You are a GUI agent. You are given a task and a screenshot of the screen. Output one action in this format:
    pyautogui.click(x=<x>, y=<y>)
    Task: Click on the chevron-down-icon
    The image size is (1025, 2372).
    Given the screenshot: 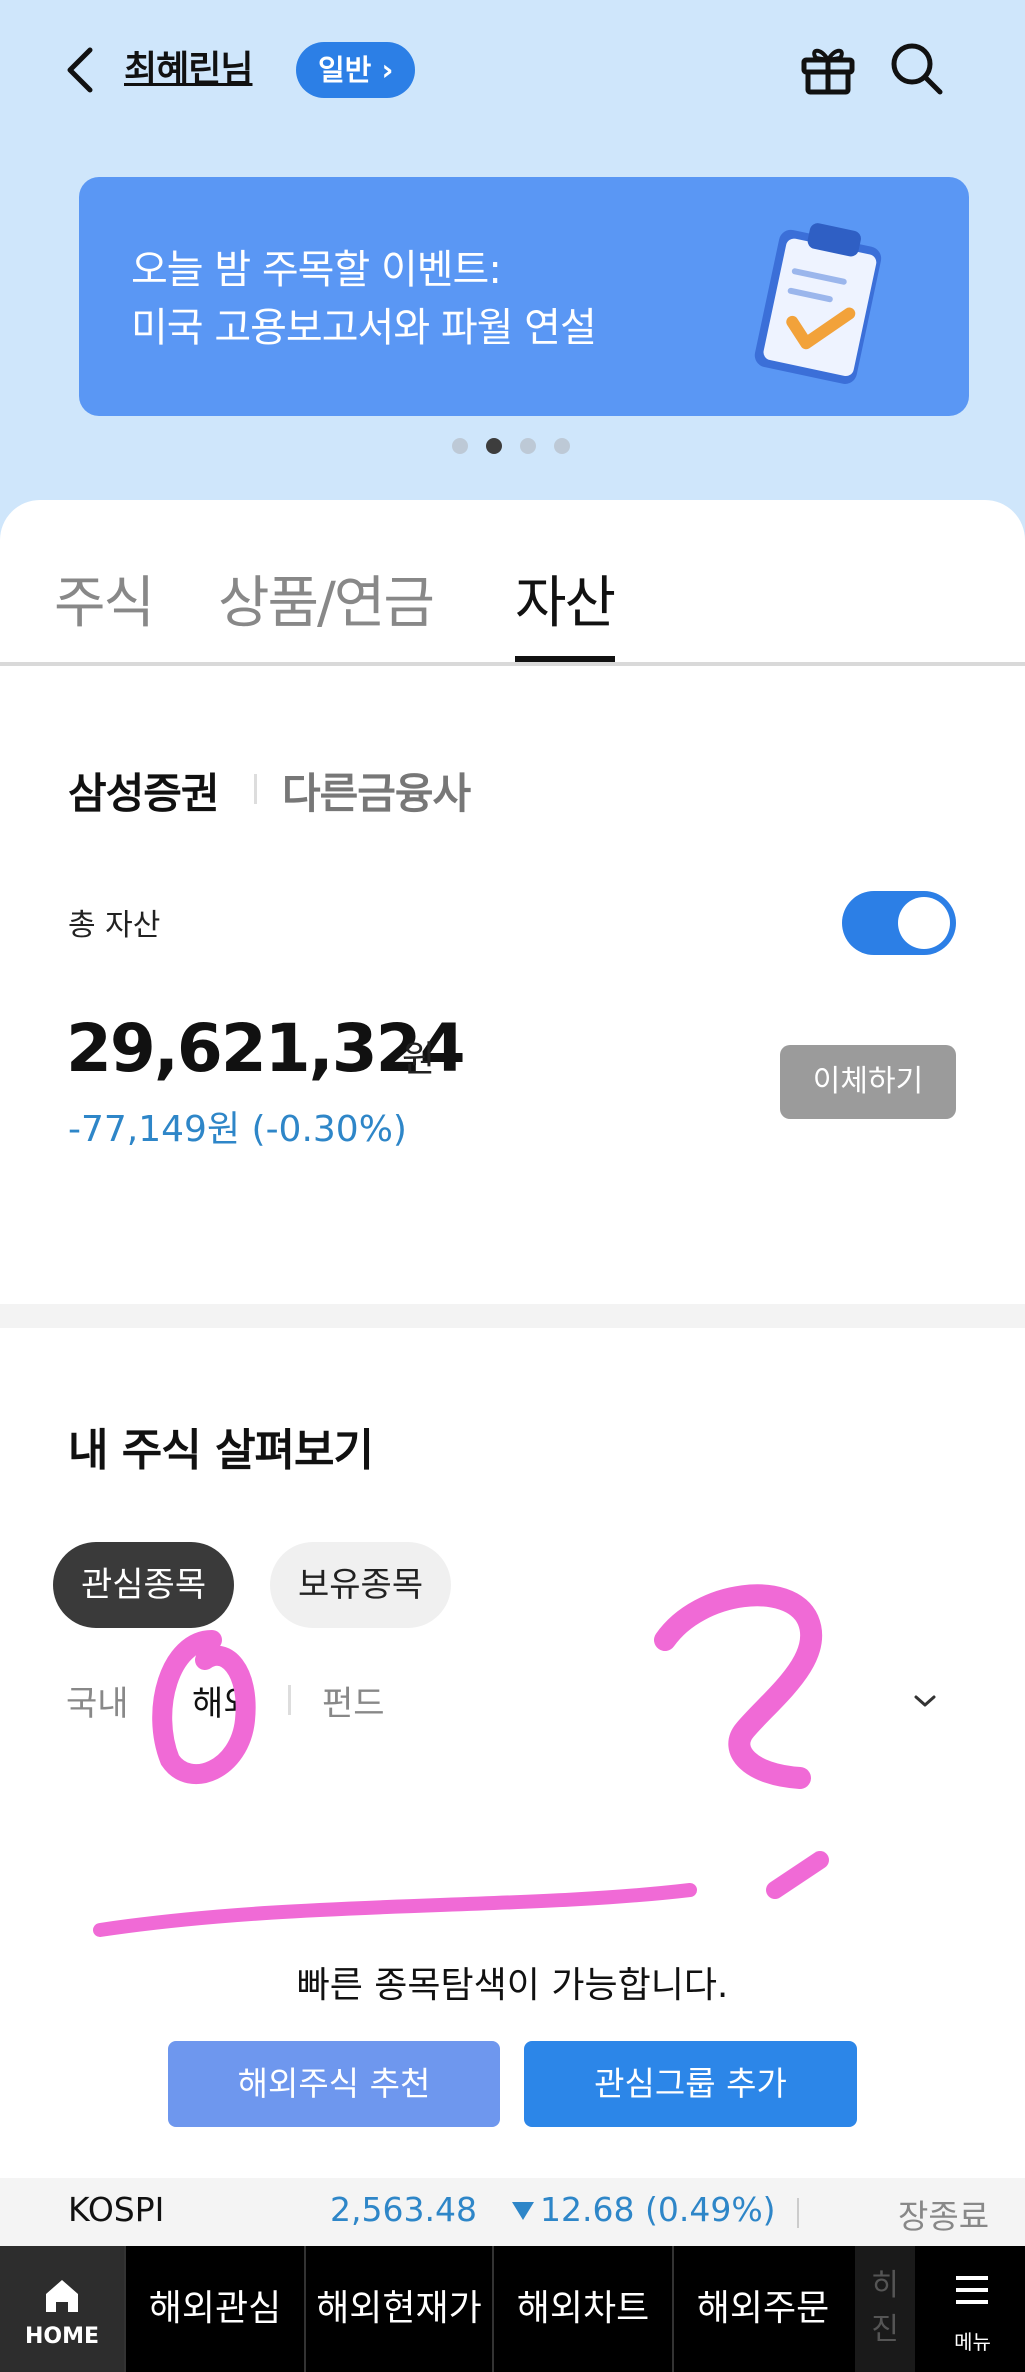 What is the action you would take?
    pyautogui.click(x=925, y=1701)
    